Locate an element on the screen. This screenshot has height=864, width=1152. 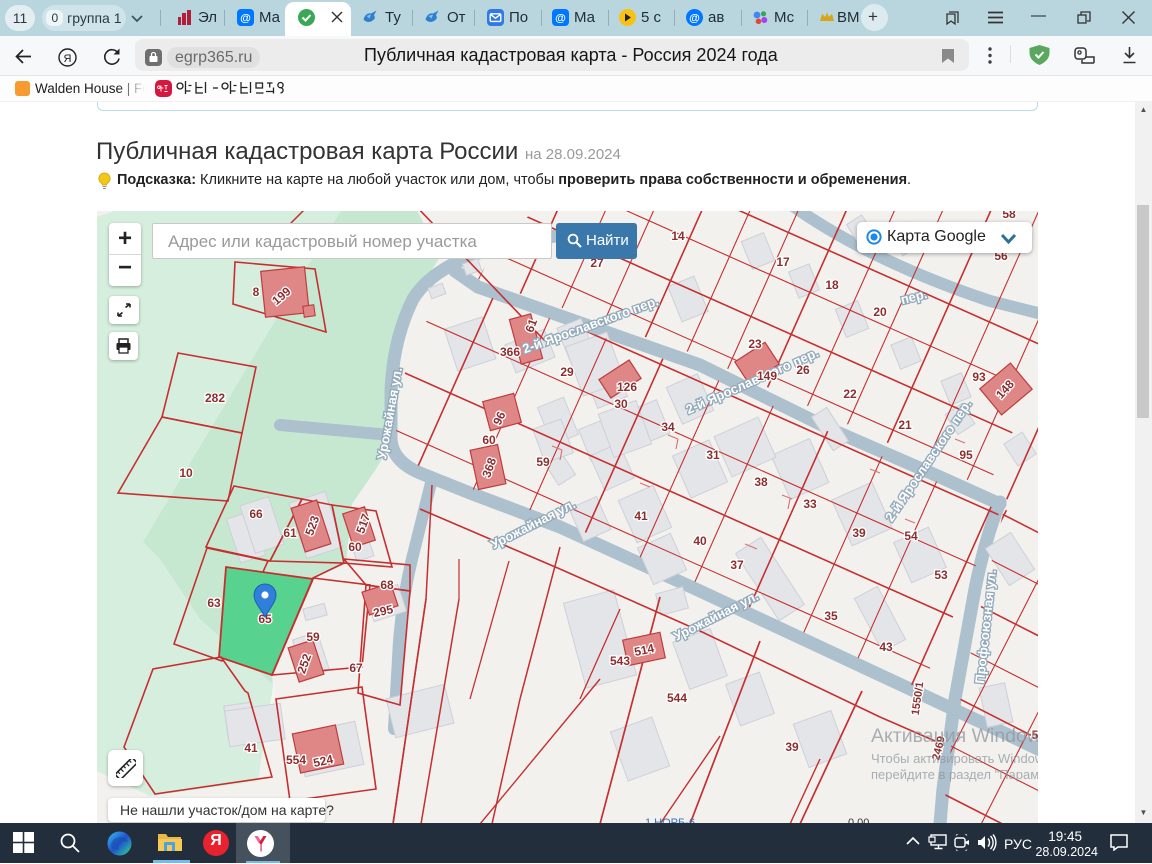
svg-text: 149 is located at coordinates (767, 376).